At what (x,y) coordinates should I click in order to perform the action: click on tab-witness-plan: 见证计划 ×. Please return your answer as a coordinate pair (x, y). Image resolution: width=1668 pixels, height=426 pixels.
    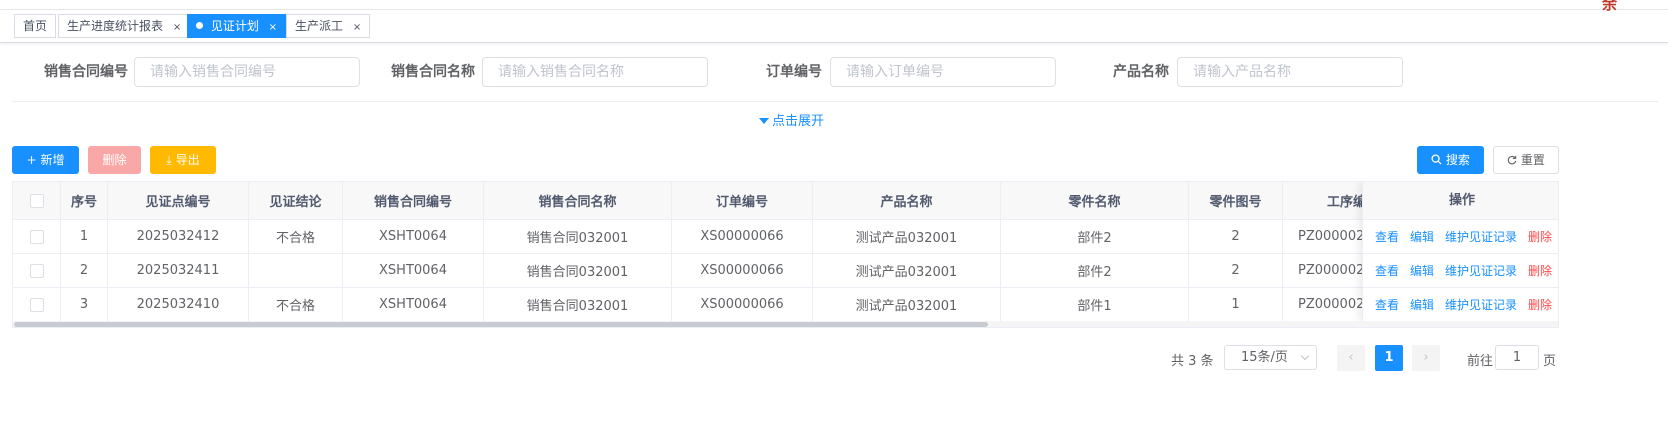
    Looking at the image, I should click on (237, 26).